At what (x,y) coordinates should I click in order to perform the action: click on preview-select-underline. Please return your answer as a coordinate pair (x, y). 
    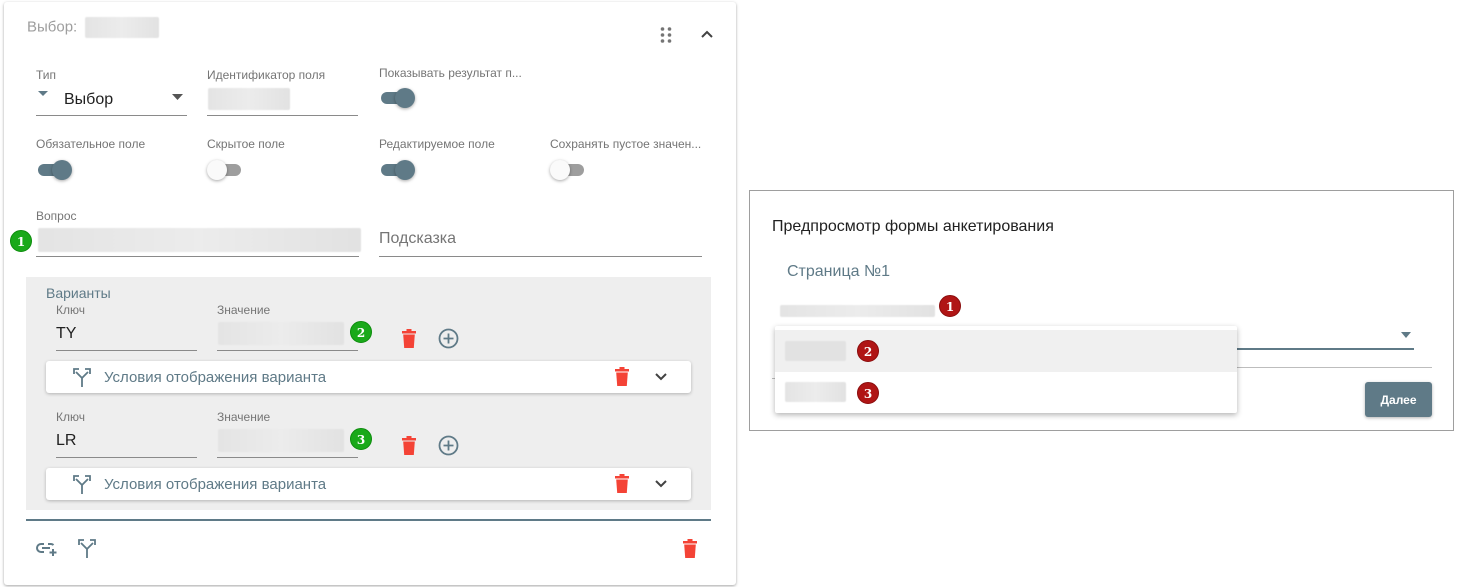
    Looking at the image, I should click on (1325, 349).